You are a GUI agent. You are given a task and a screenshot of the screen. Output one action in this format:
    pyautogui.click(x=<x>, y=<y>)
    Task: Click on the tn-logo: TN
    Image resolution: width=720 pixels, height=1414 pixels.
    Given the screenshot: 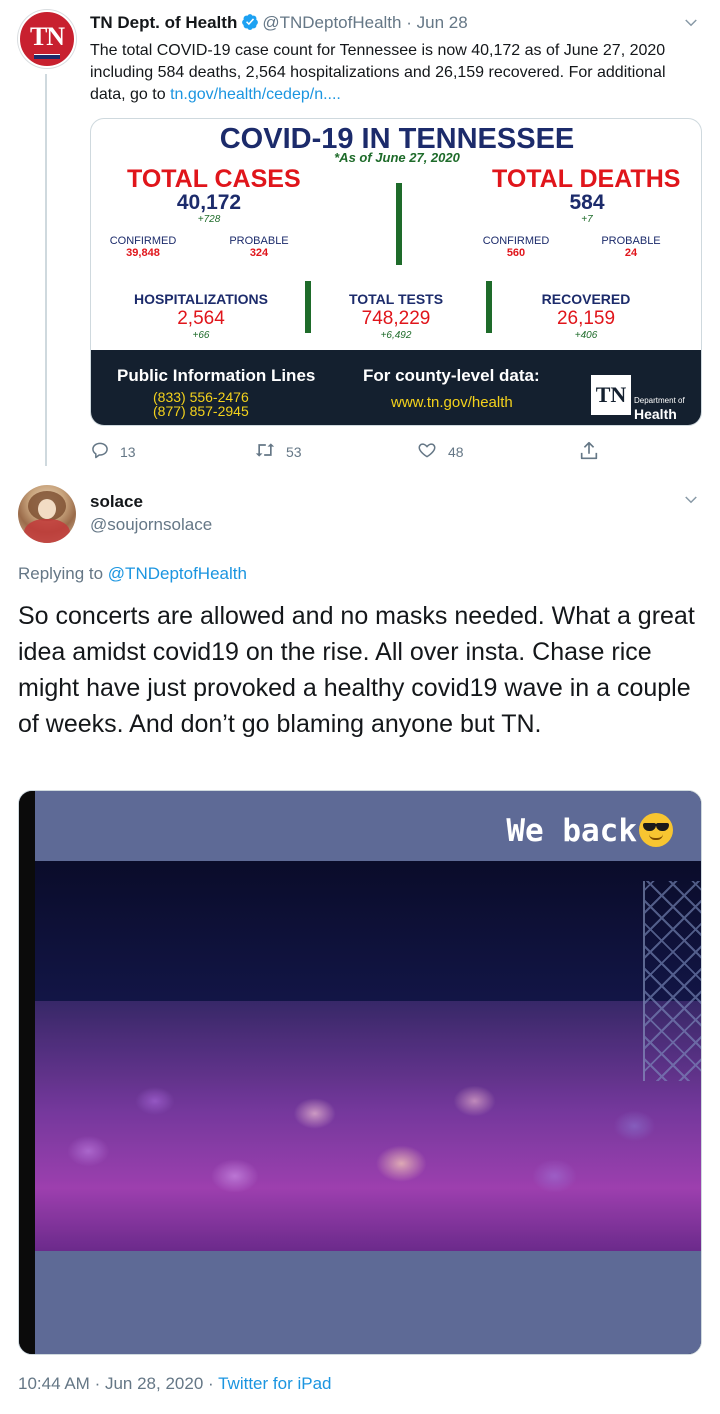 What is the action you would take?
    pyautogui.click(x=611, y=395)
    